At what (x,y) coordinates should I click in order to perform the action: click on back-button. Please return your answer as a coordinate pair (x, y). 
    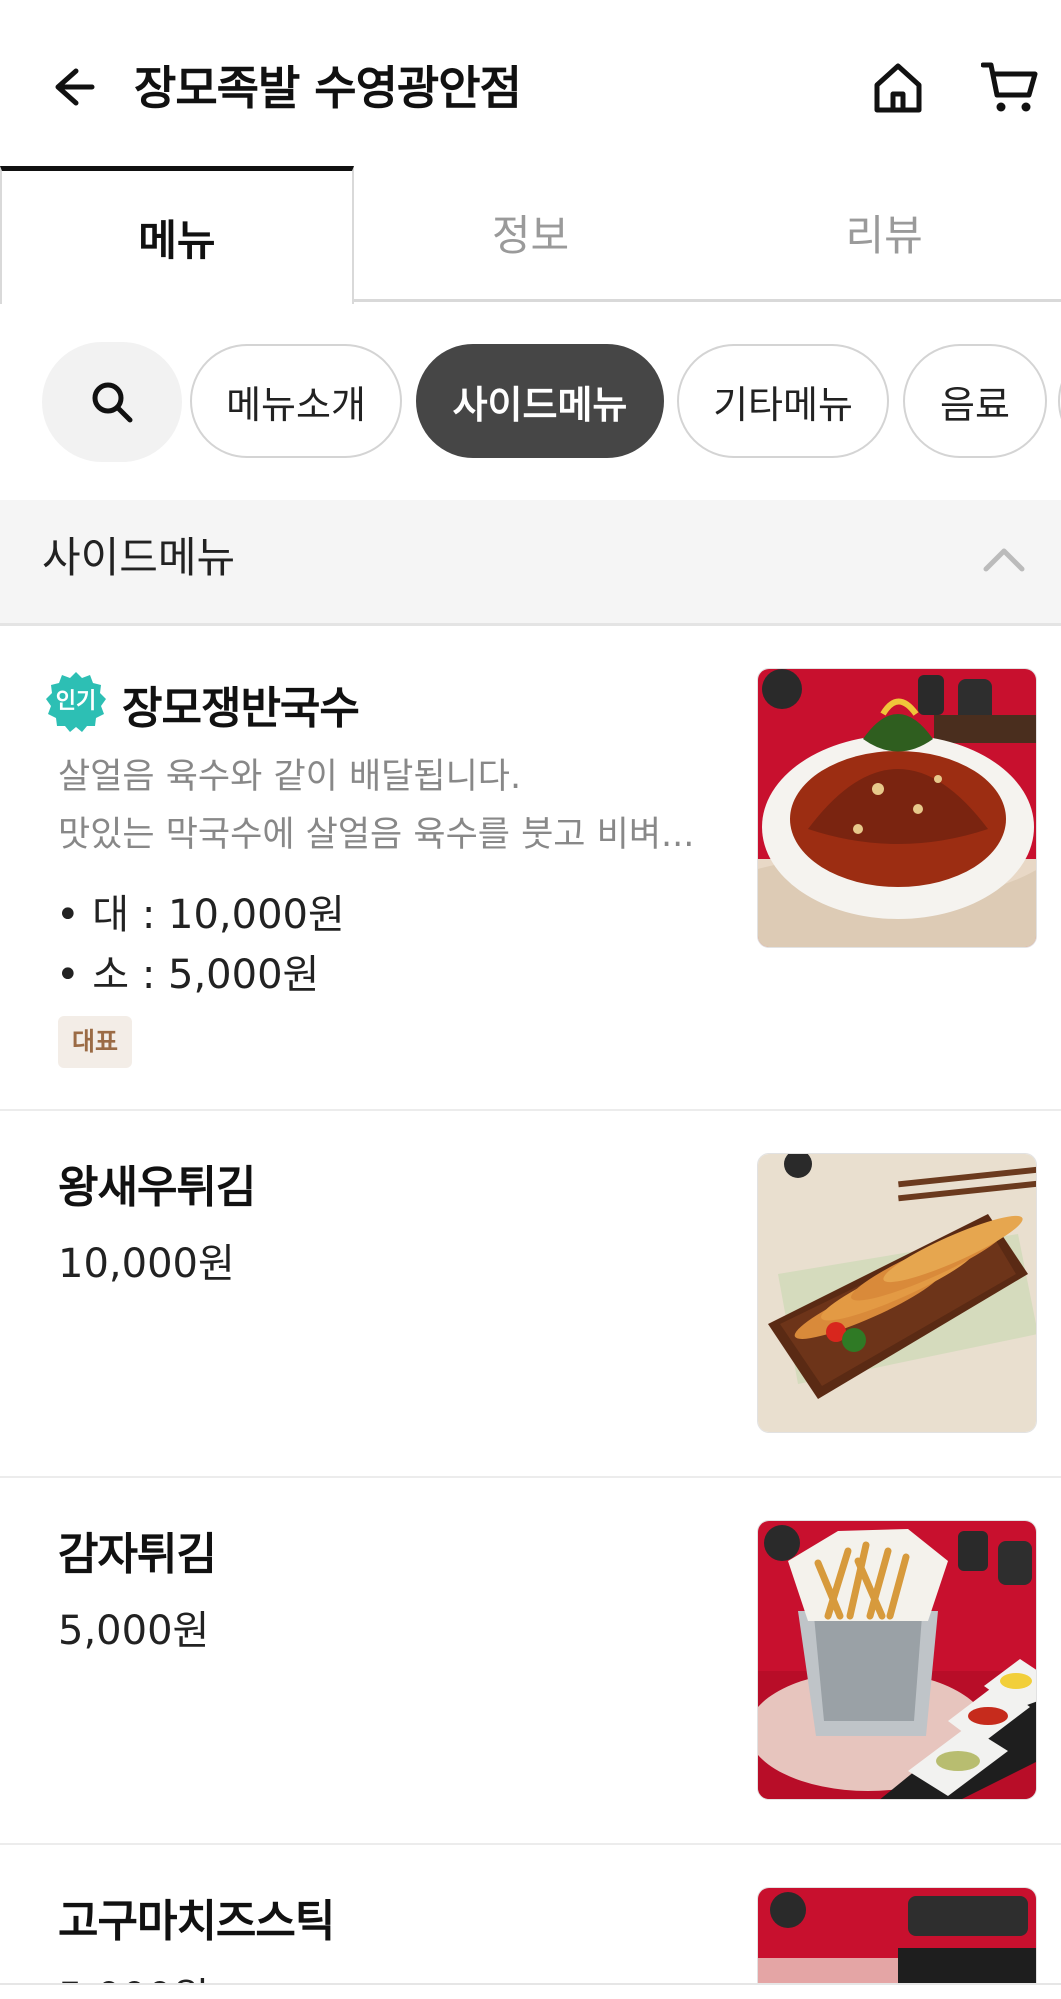
    Looking at the image, I should click on (72, 87).